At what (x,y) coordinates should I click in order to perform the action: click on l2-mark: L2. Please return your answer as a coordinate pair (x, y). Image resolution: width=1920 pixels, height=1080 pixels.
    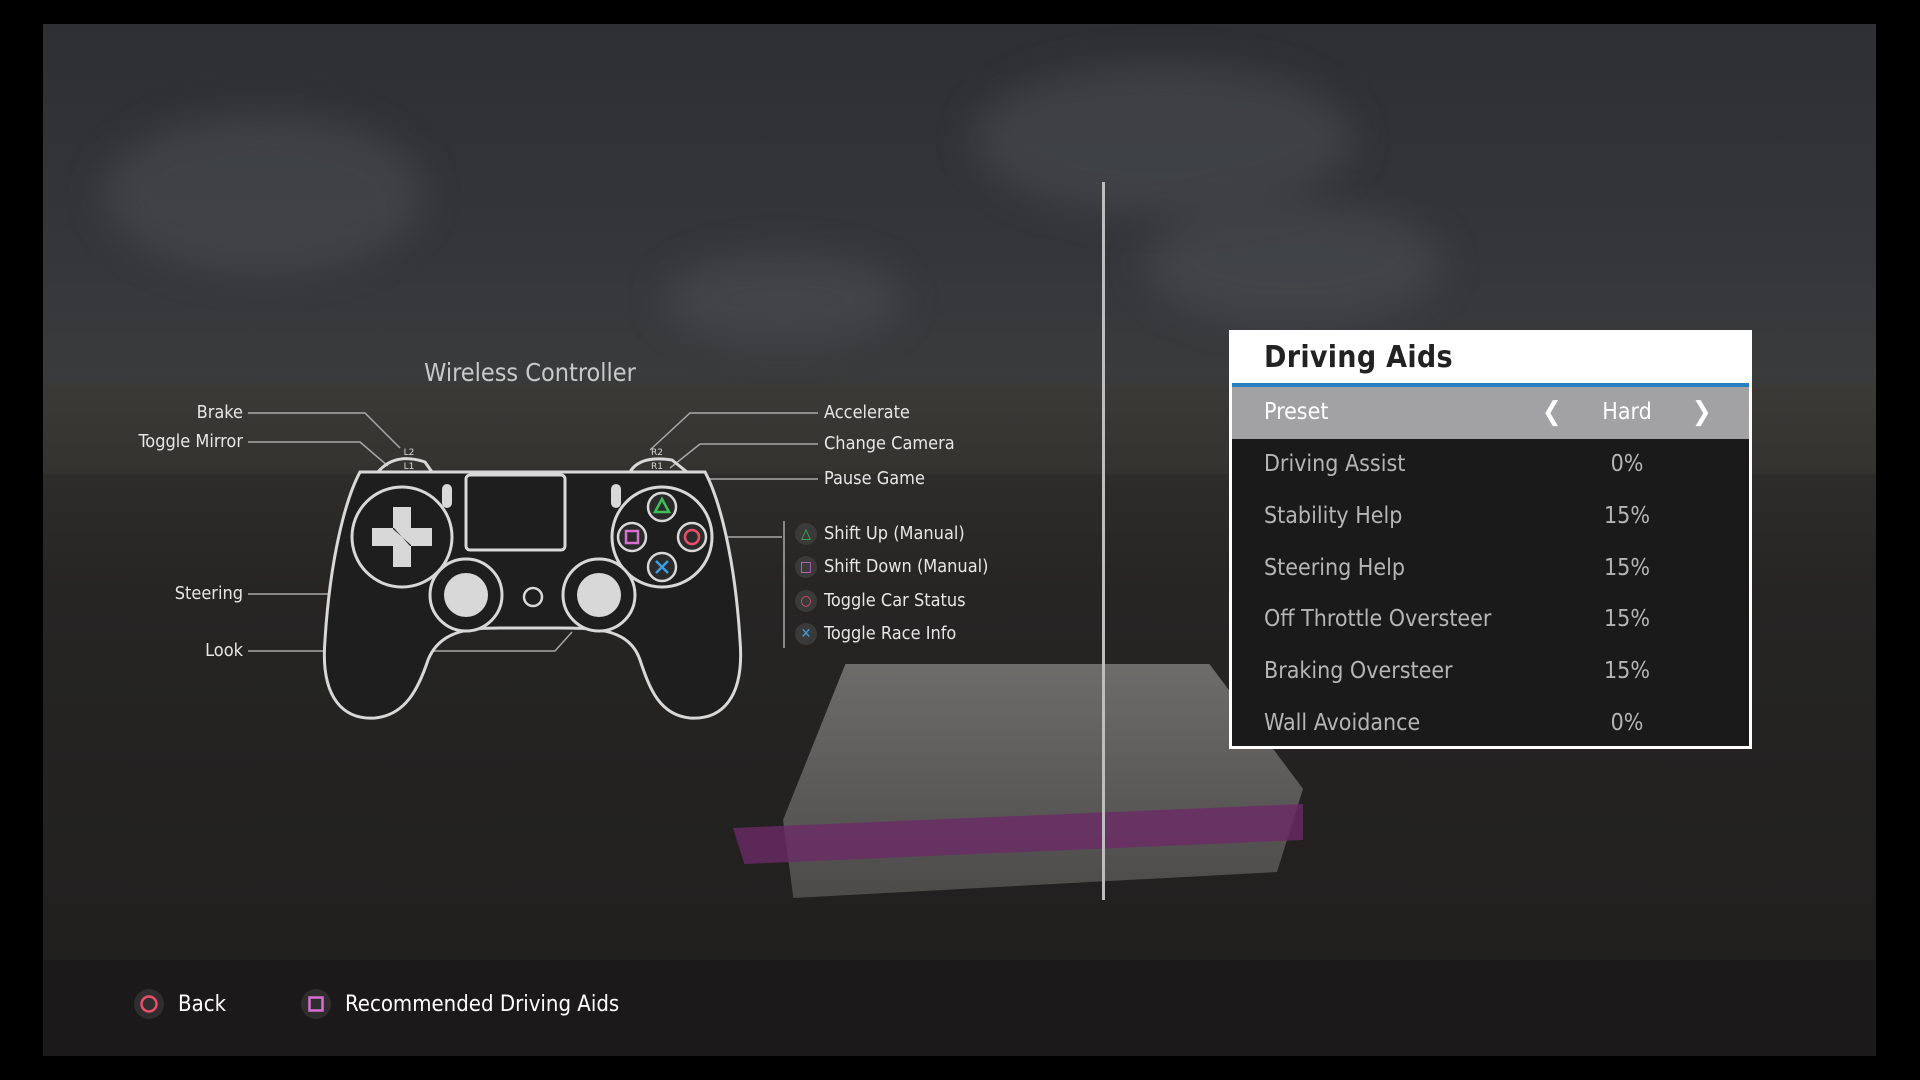
    Looking at the image, I should click on (409, 453).